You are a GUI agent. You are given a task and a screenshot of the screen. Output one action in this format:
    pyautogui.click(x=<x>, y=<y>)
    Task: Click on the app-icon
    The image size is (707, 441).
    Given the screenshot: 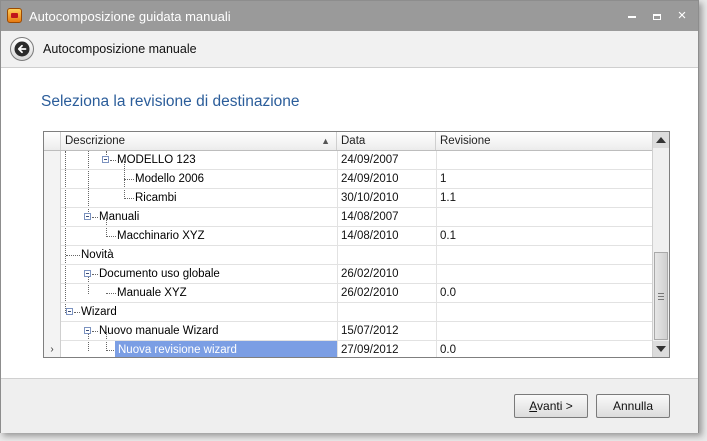 What is the action you would take?
    pyautogui.click(x=14, y=15)
    